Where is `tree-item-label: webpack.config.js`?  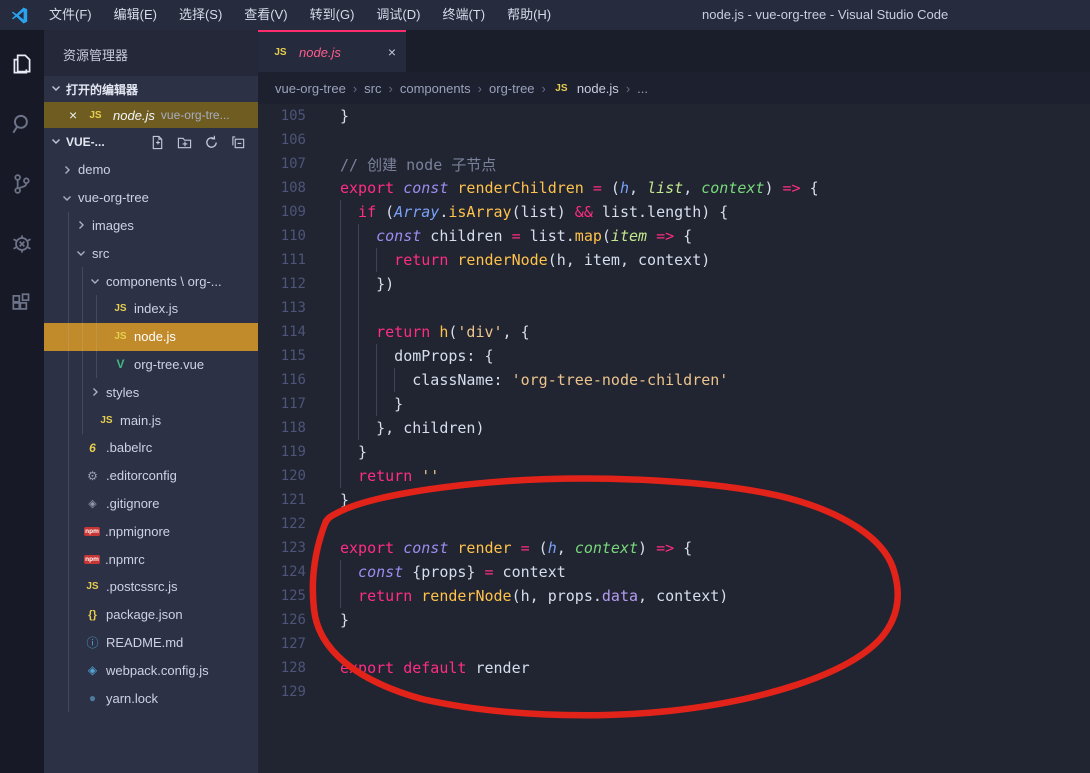 tree-item-label: webpack.config.js is located at coordinates (157, 670).